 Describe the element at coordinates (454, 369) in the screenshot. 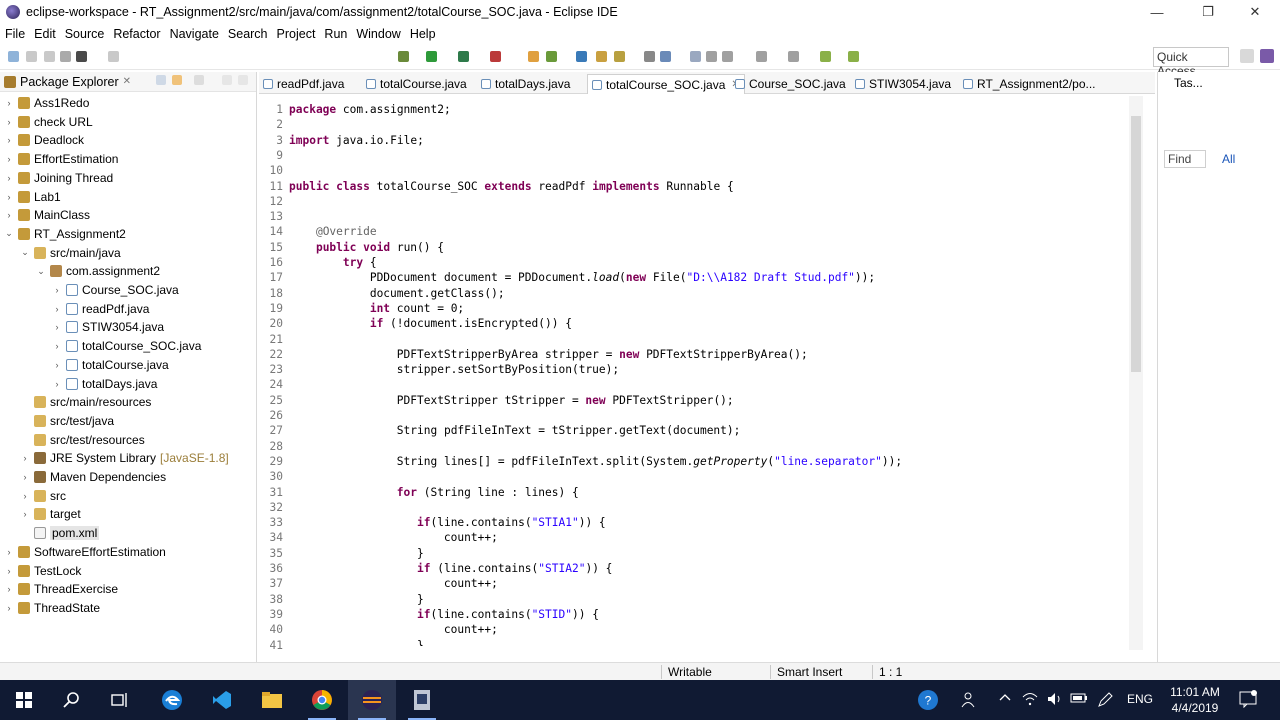

I see `code-line: stripper.setSortByPosition(true);` at that location.